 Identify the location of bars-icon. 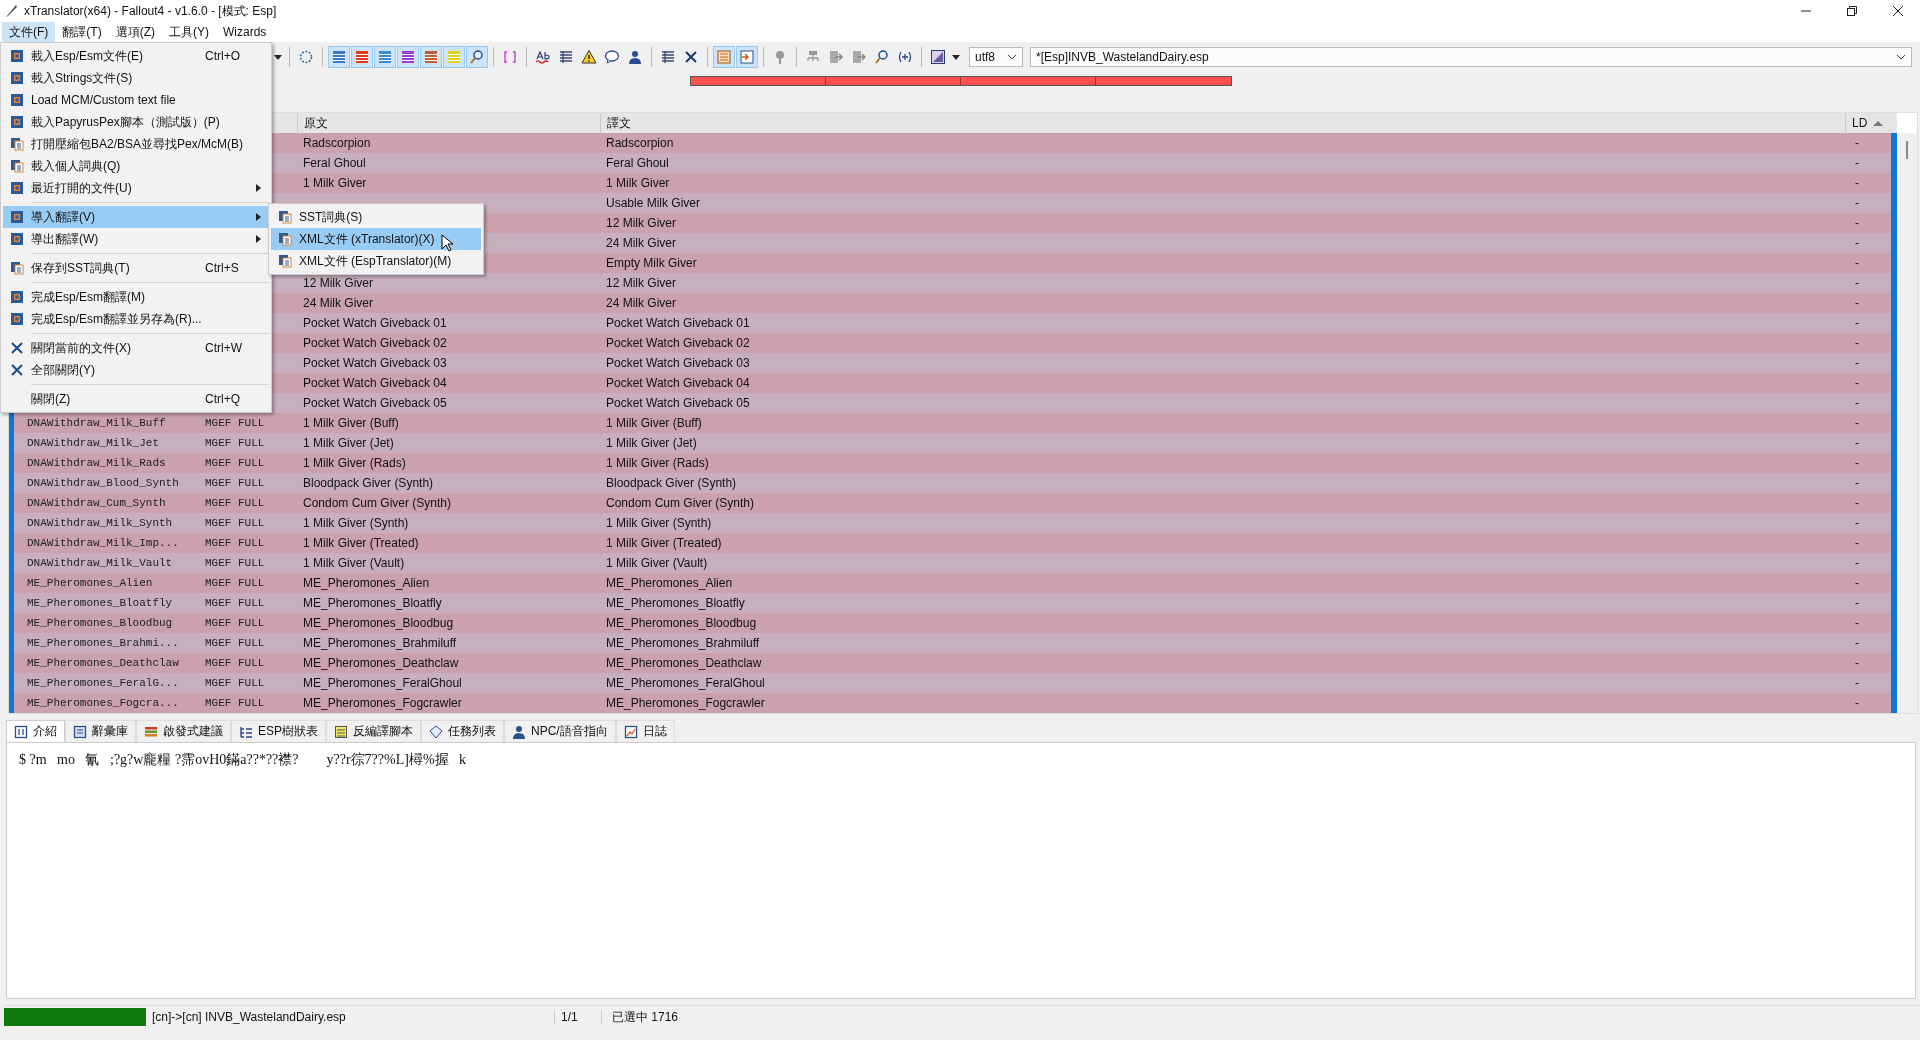
(151, 731).